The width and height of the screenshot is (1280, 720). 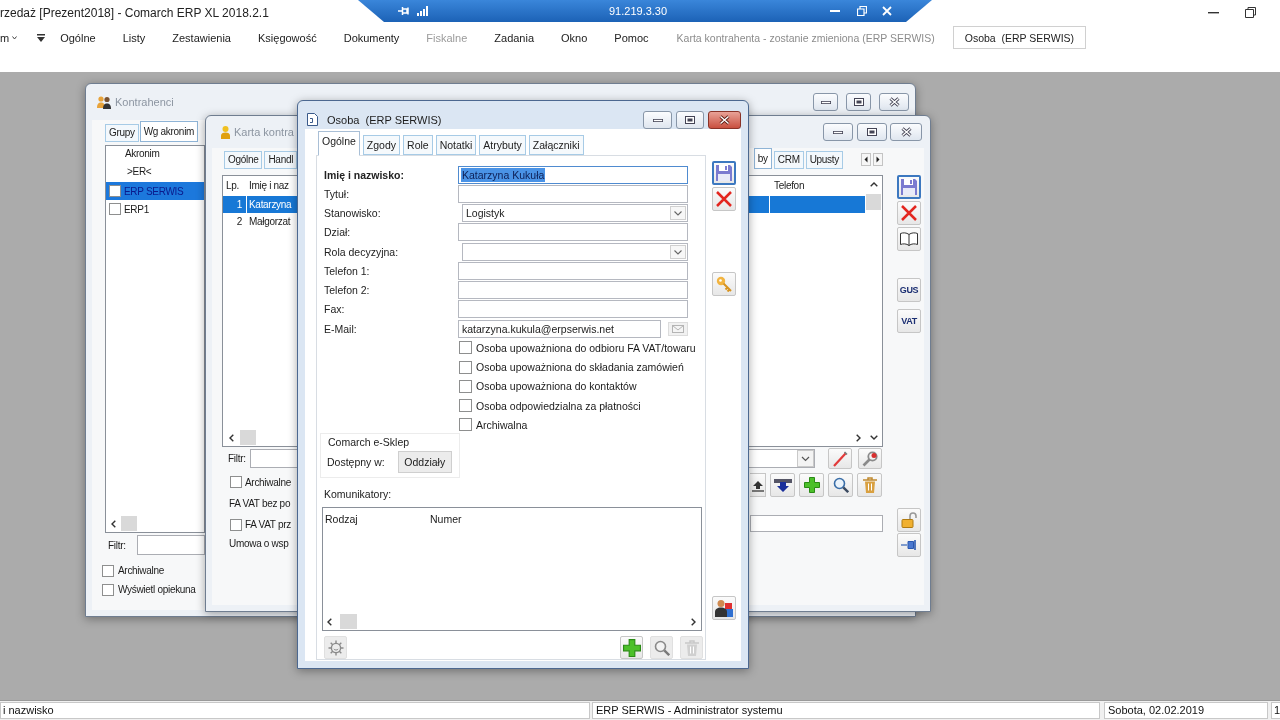 What do you see at coordinates (840, 458) in the screenshot?
I see `clear-filter-button` at bounding box center [840, 458].